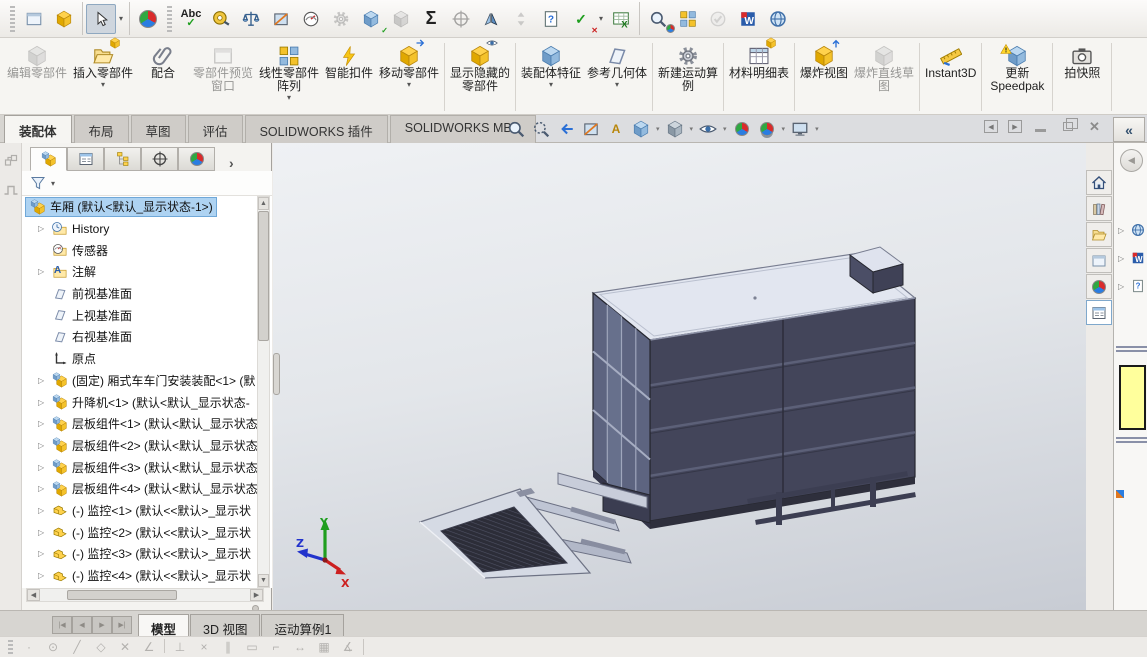 Image resolution: width=1147 pixels, height=657 pixels. I want to click on next-tab-button: ▶, so click(102, 625).